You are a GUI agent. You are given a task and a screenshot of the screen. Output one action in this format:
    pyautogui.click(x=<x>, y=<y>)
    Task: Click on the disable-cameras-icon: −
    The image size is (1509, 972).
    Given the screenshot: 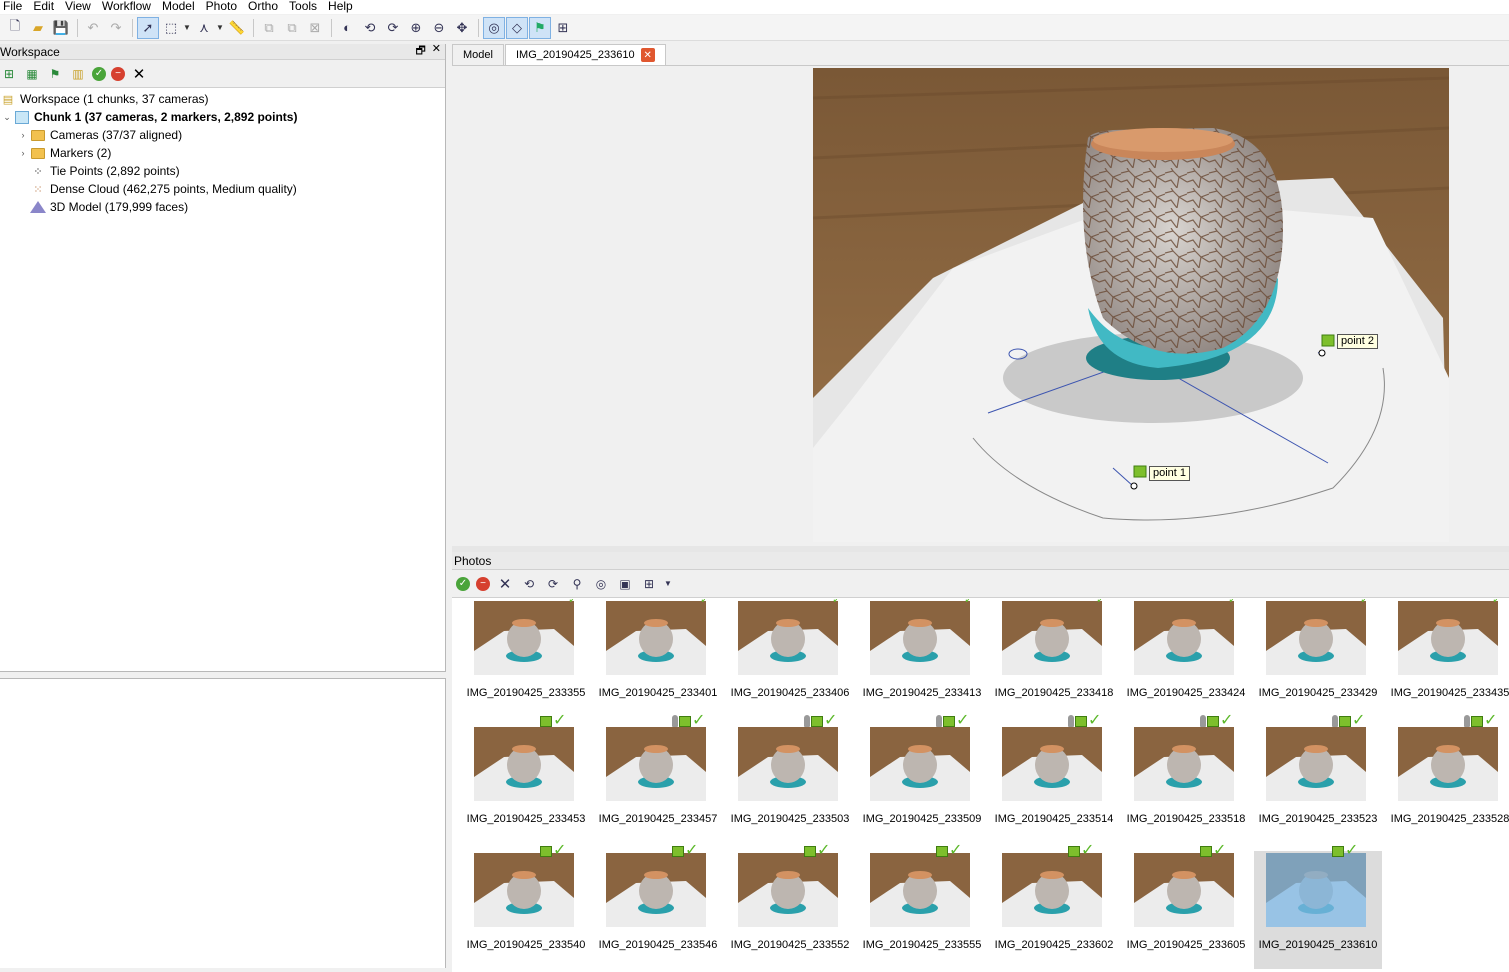 What is the action you would take?
    pyautogui.click(x=483, y=583)
    